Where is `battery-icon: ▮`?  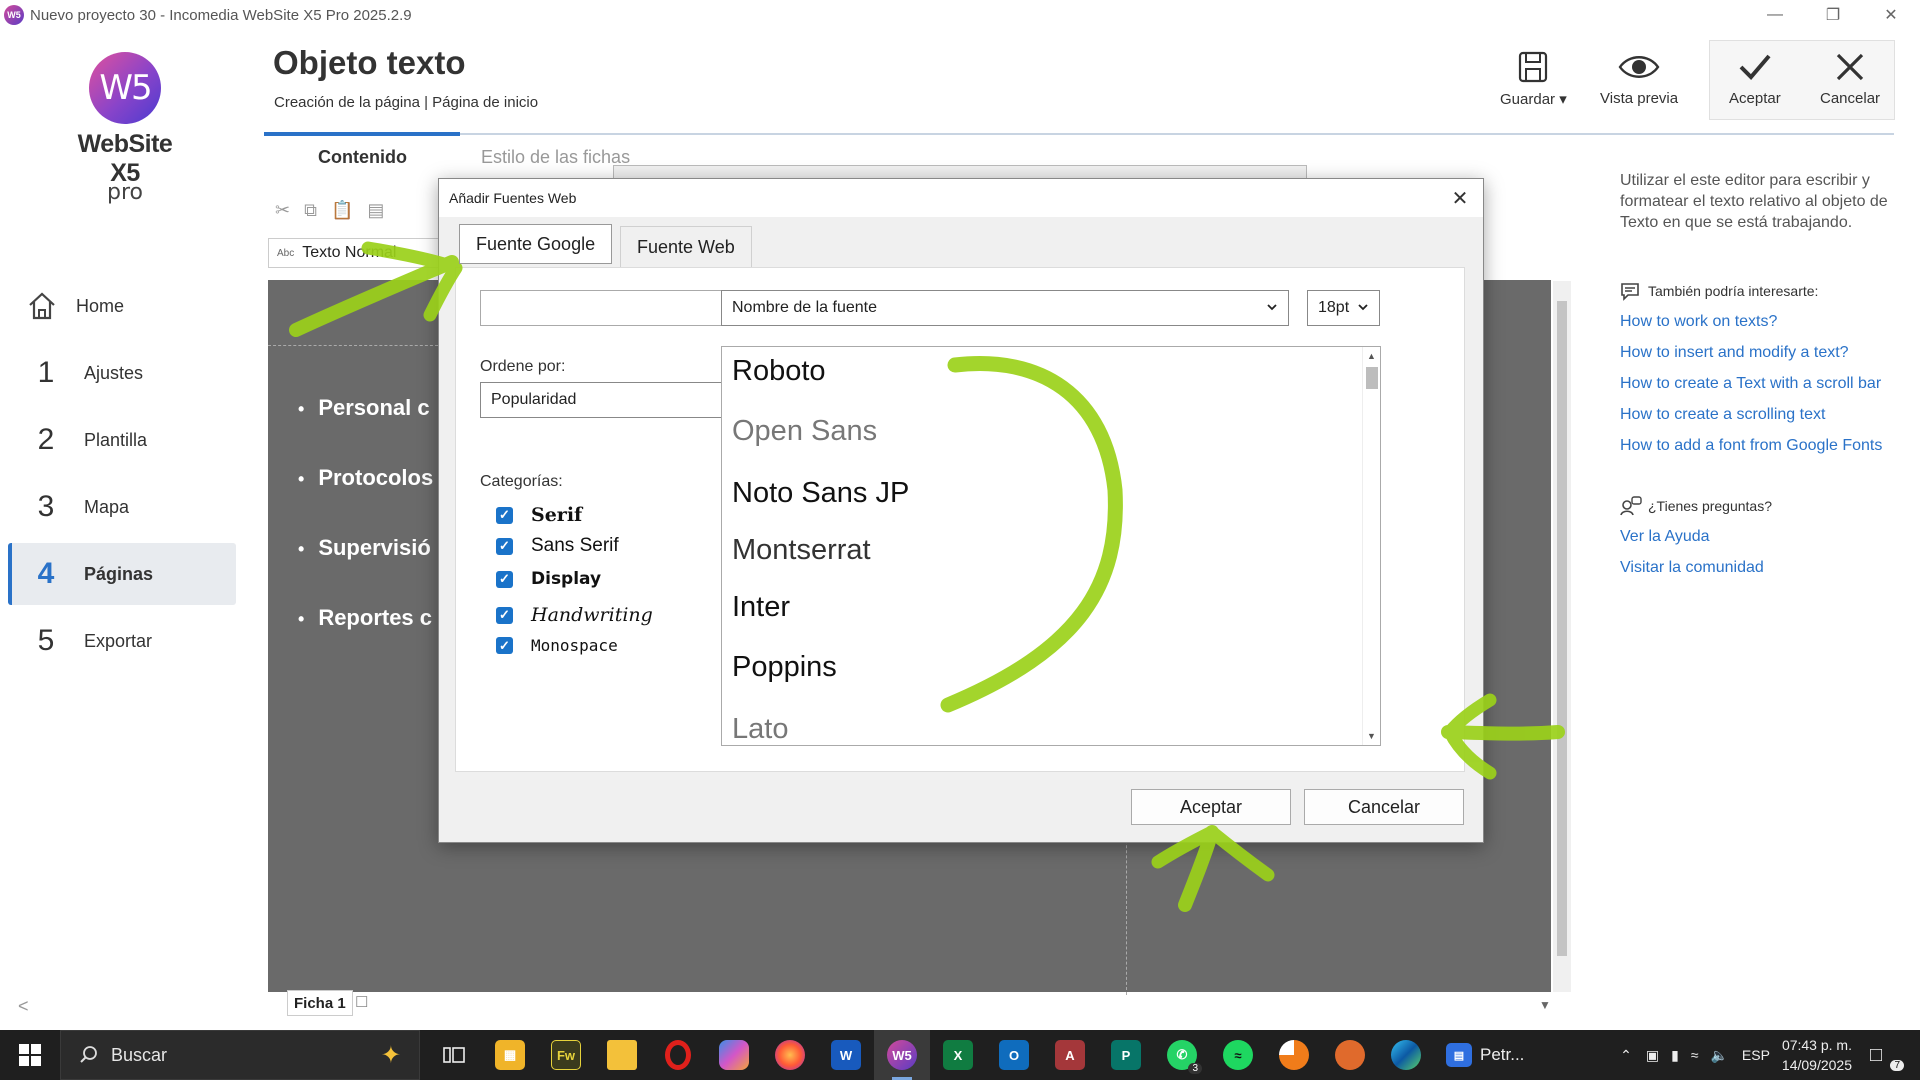
battery-icon: ▮ is located at coordinates (1675, 1055).